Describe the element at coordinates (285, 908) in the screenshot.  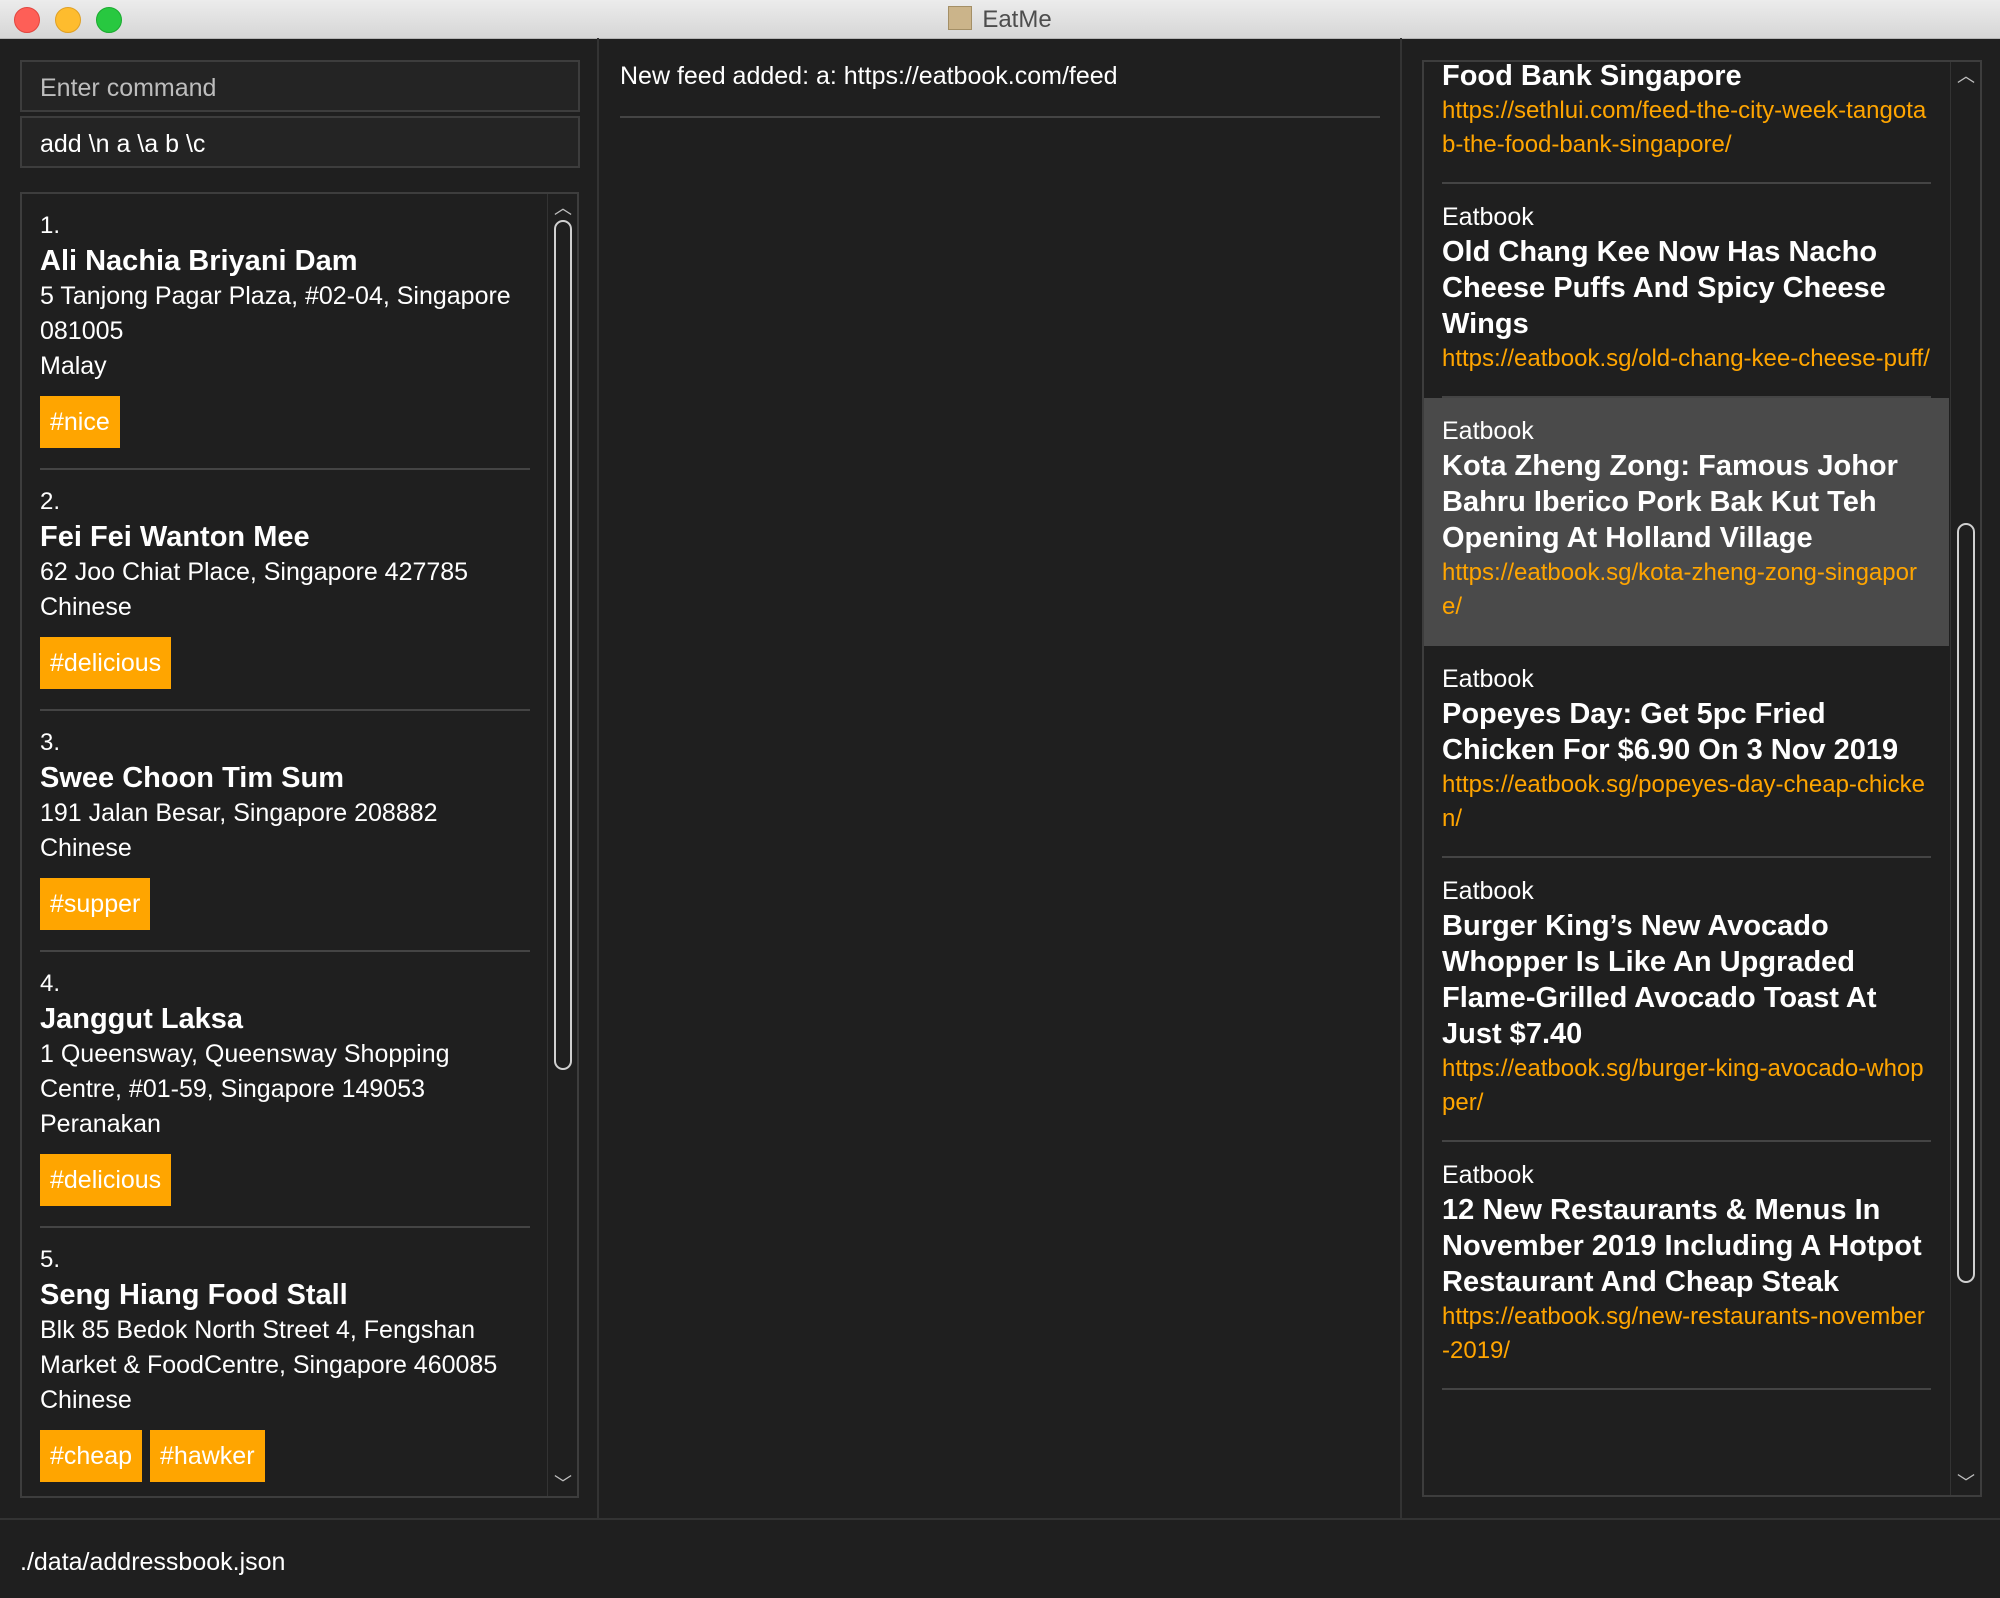
I see `restaurant-tags: #supper` at that location.